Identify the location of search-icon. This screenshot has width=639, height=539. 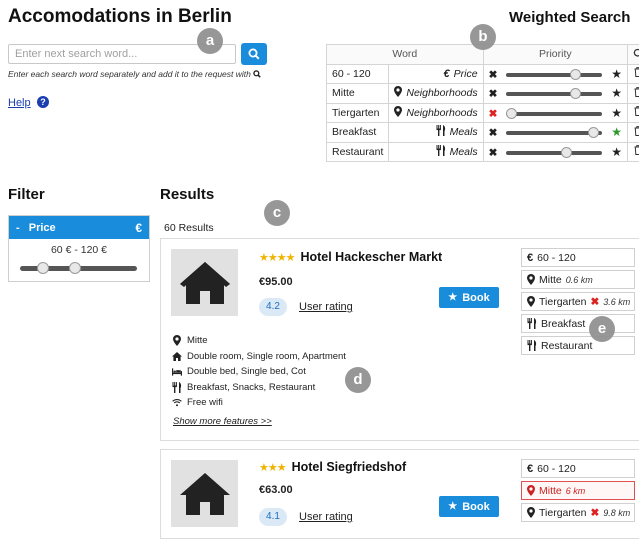
(257, 74).